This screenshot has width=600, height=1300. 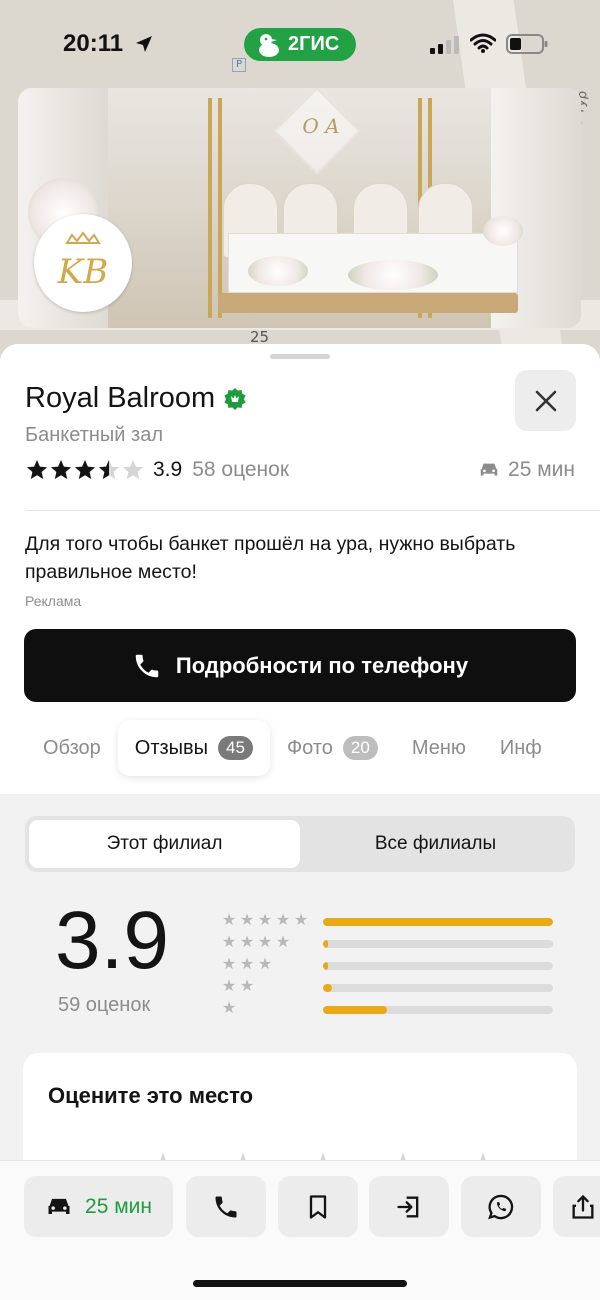 I want to click on rating-count: 58 оценок, so click(x=241, y=469).